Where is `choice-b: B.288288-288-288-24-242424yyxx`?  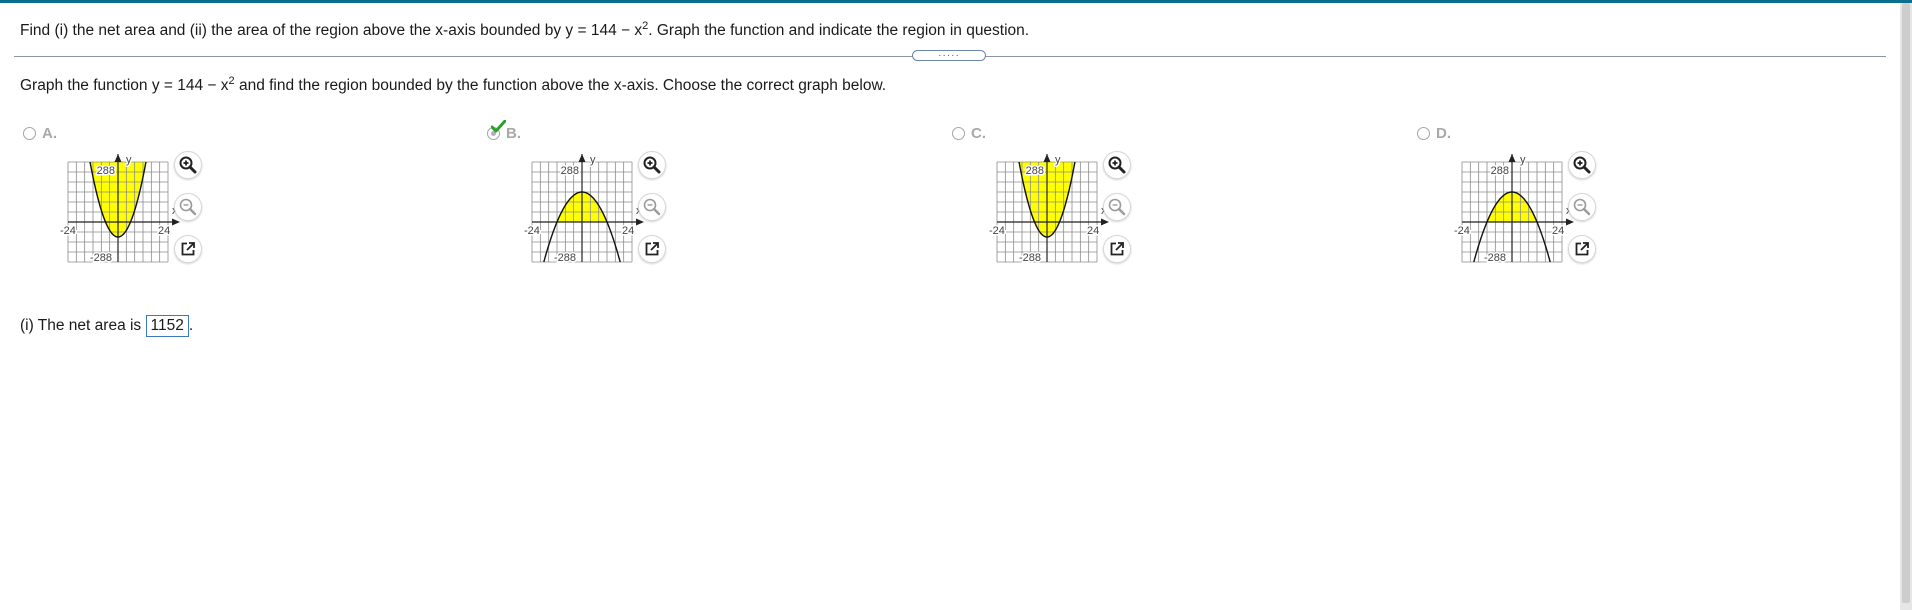
choice-b: B.288288-288-288-24-242424yyxx is located at coordinates (664, 196).